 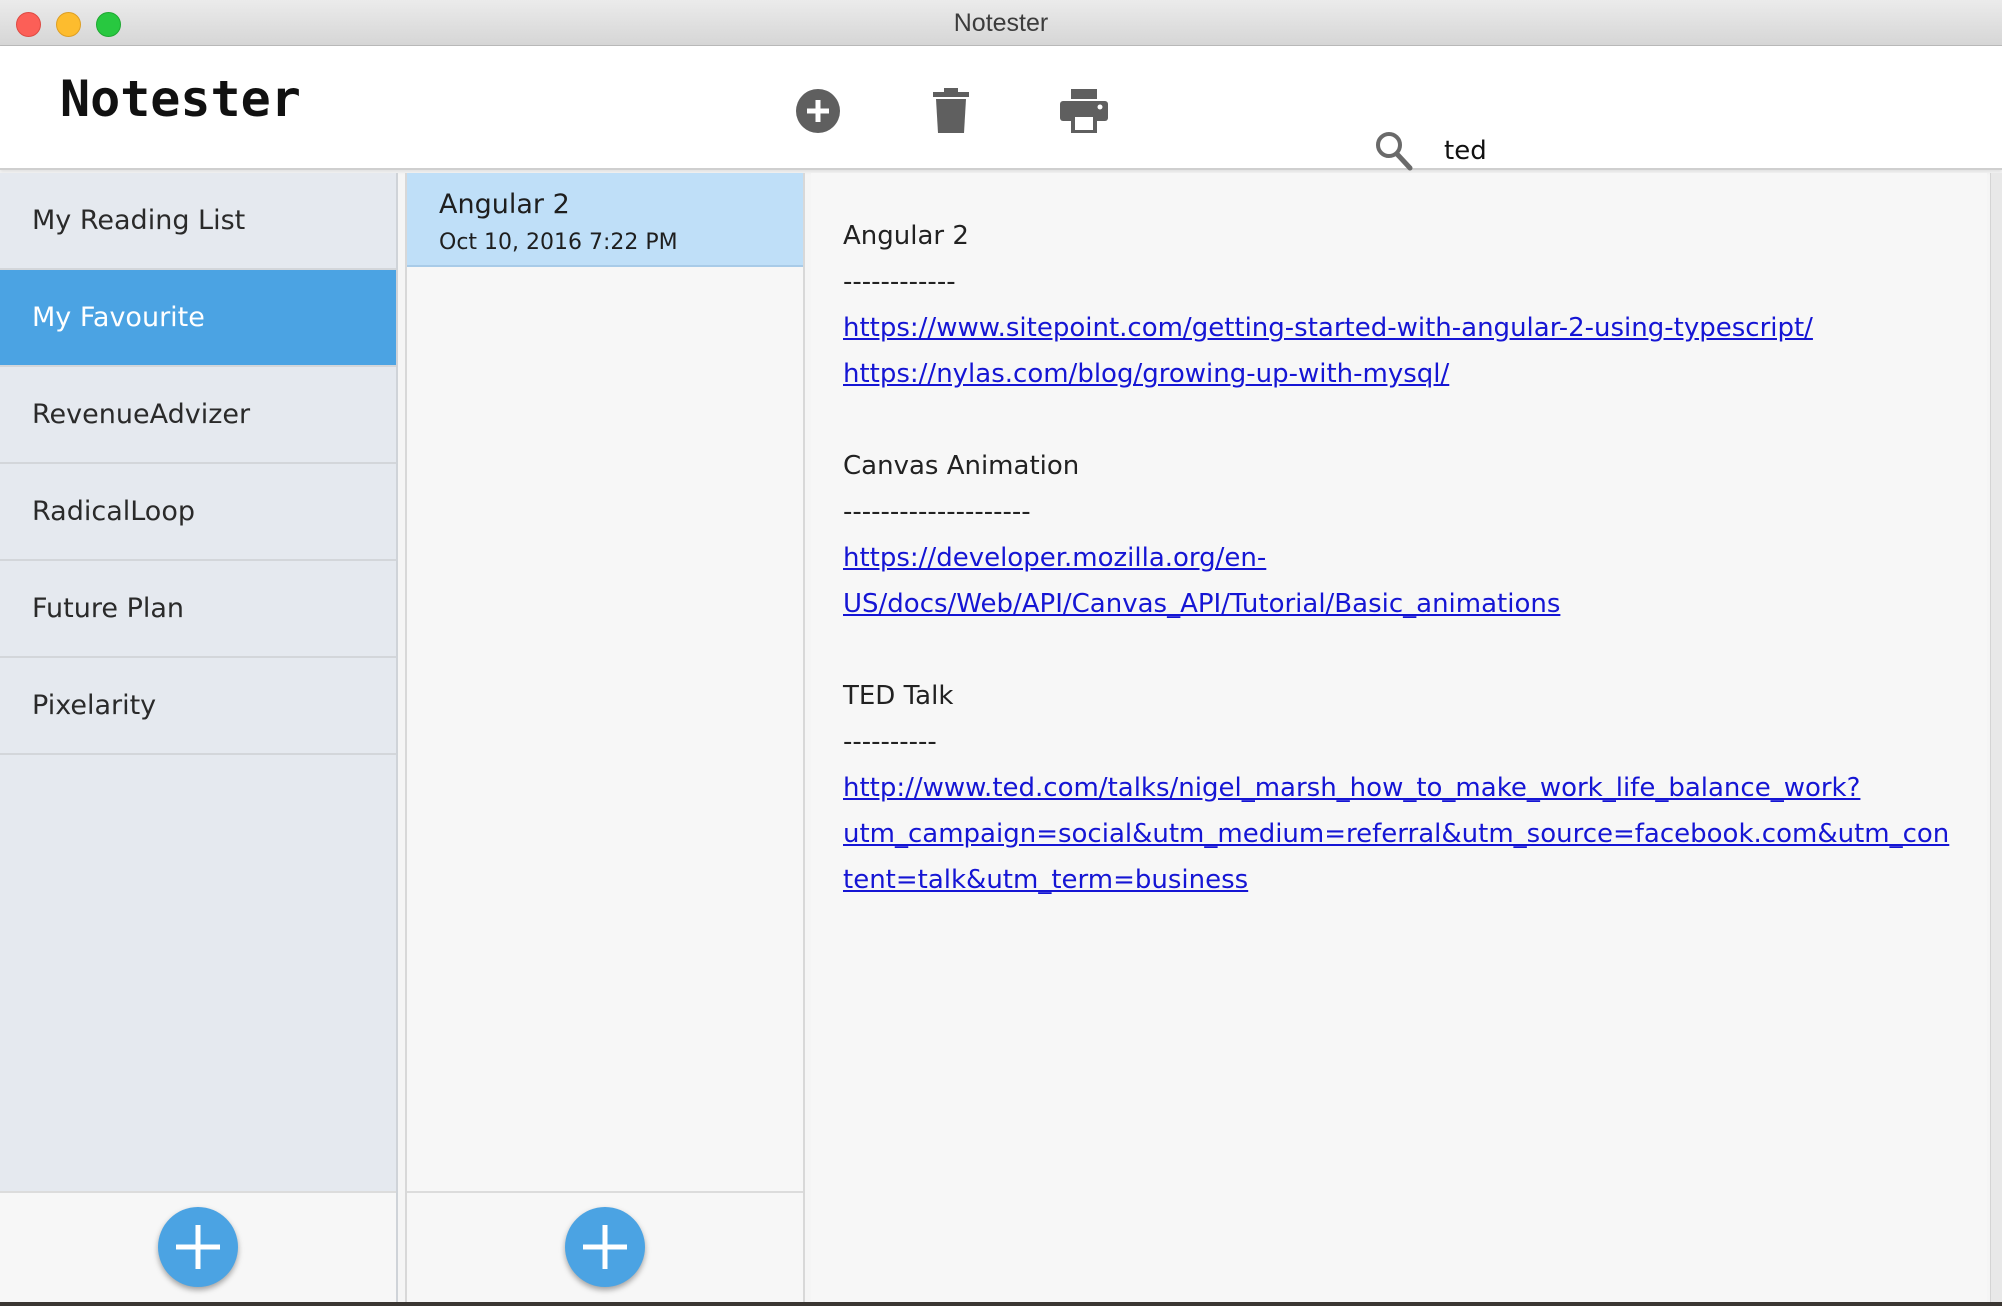 I want to click on sidebar-item-future-plan: Future Plan, so click(x=198, y=609).